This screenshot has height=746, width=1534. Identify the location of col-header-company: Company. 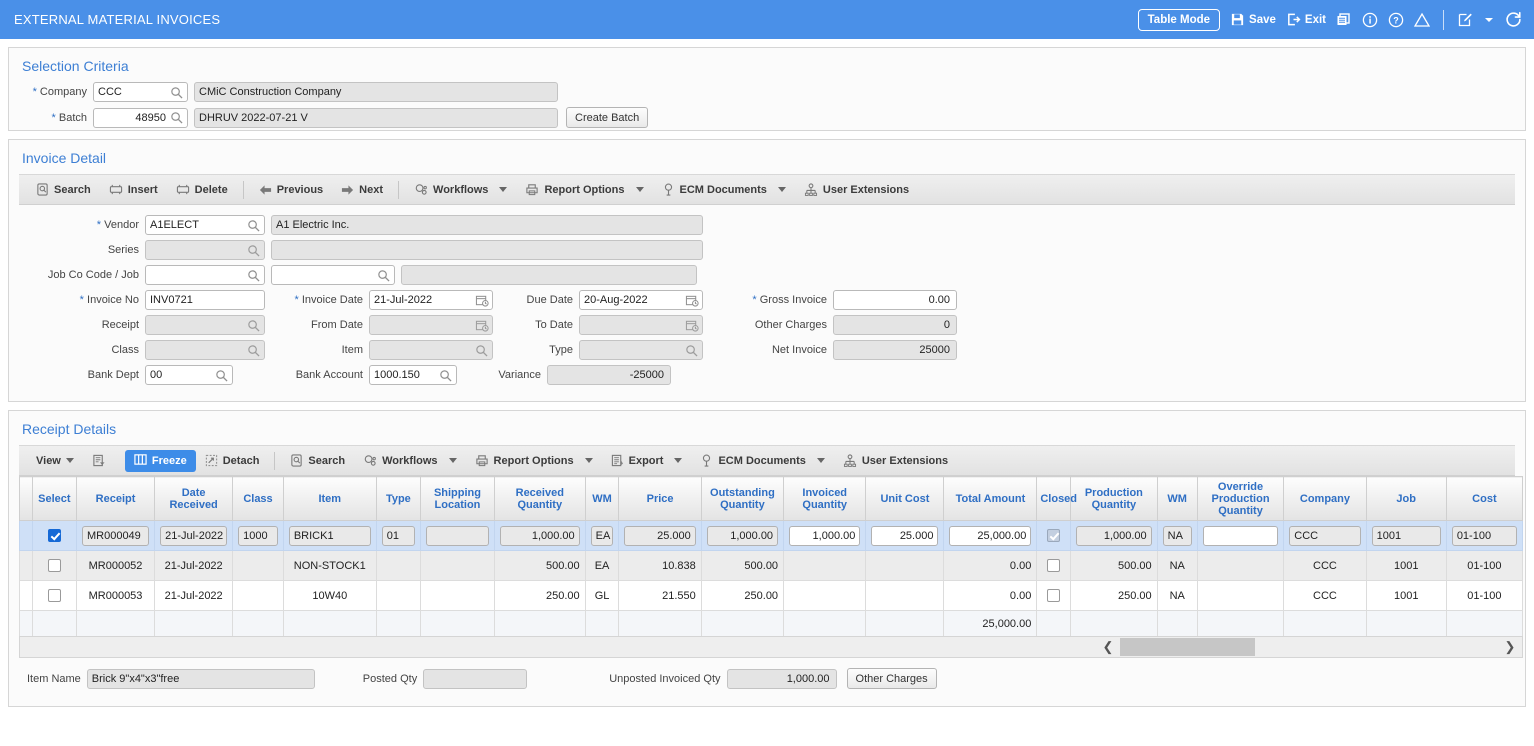
(1325, 498).